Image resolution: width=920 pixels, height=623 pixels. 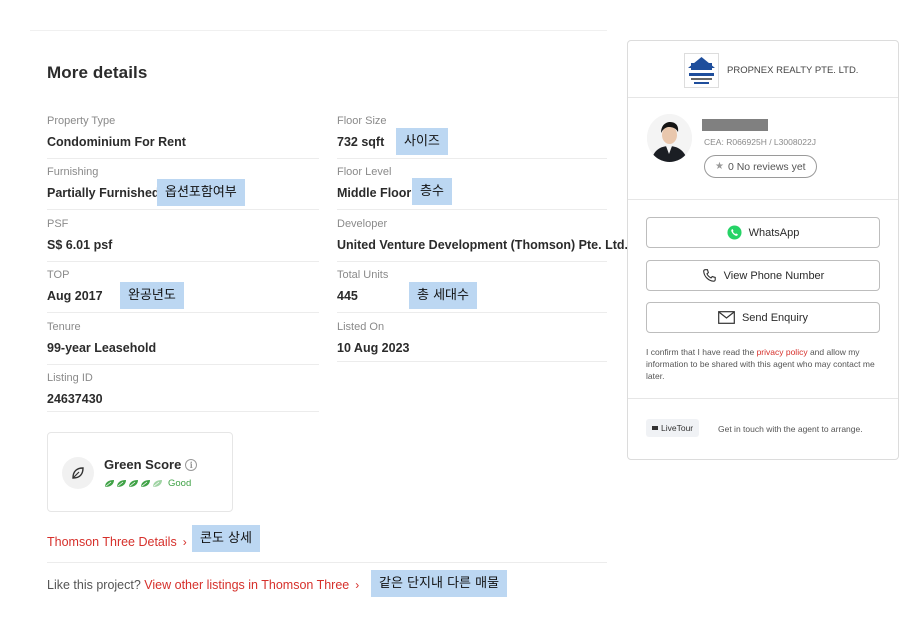 I want to click on detail-value: 10 Aug 2023, so click(x=373, y=348).